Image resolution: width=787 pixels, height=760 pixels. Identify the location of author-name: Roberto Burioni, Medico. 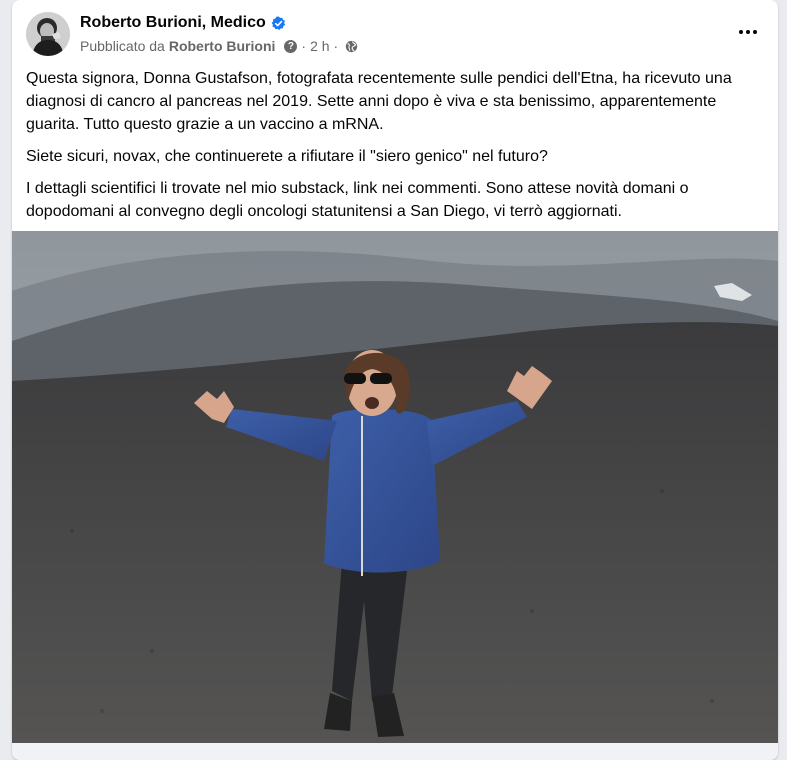
(173, 23).